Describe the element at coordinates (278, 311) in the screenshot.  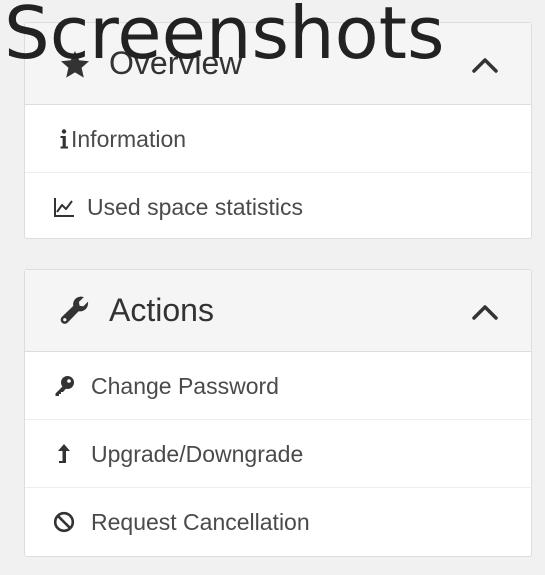
I see `actions-panel-heading: Actions` at that location.